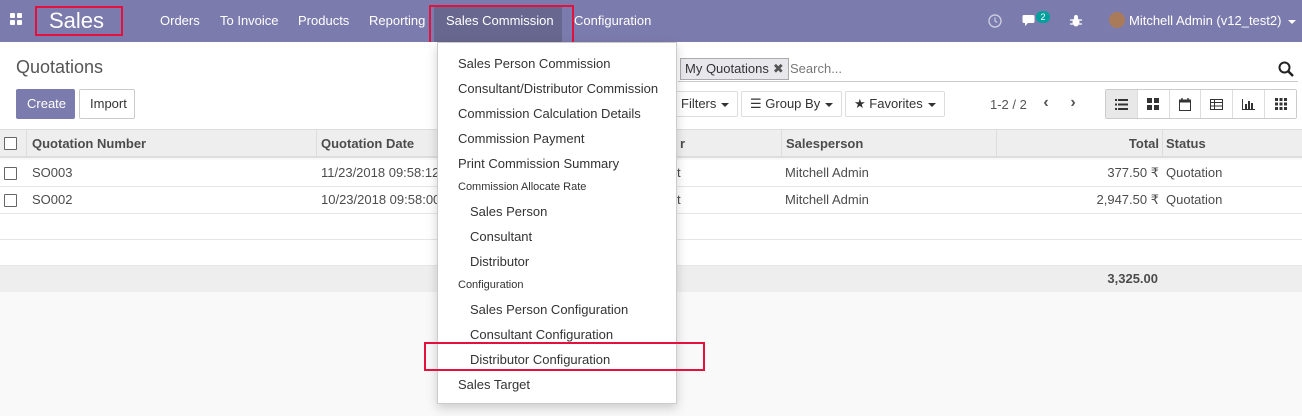 The width and height of the screenshot is (1302, 416). Describe the element at coordinates (829, 104) in the screenshot. I see `groupby-caret-icon` at that location.